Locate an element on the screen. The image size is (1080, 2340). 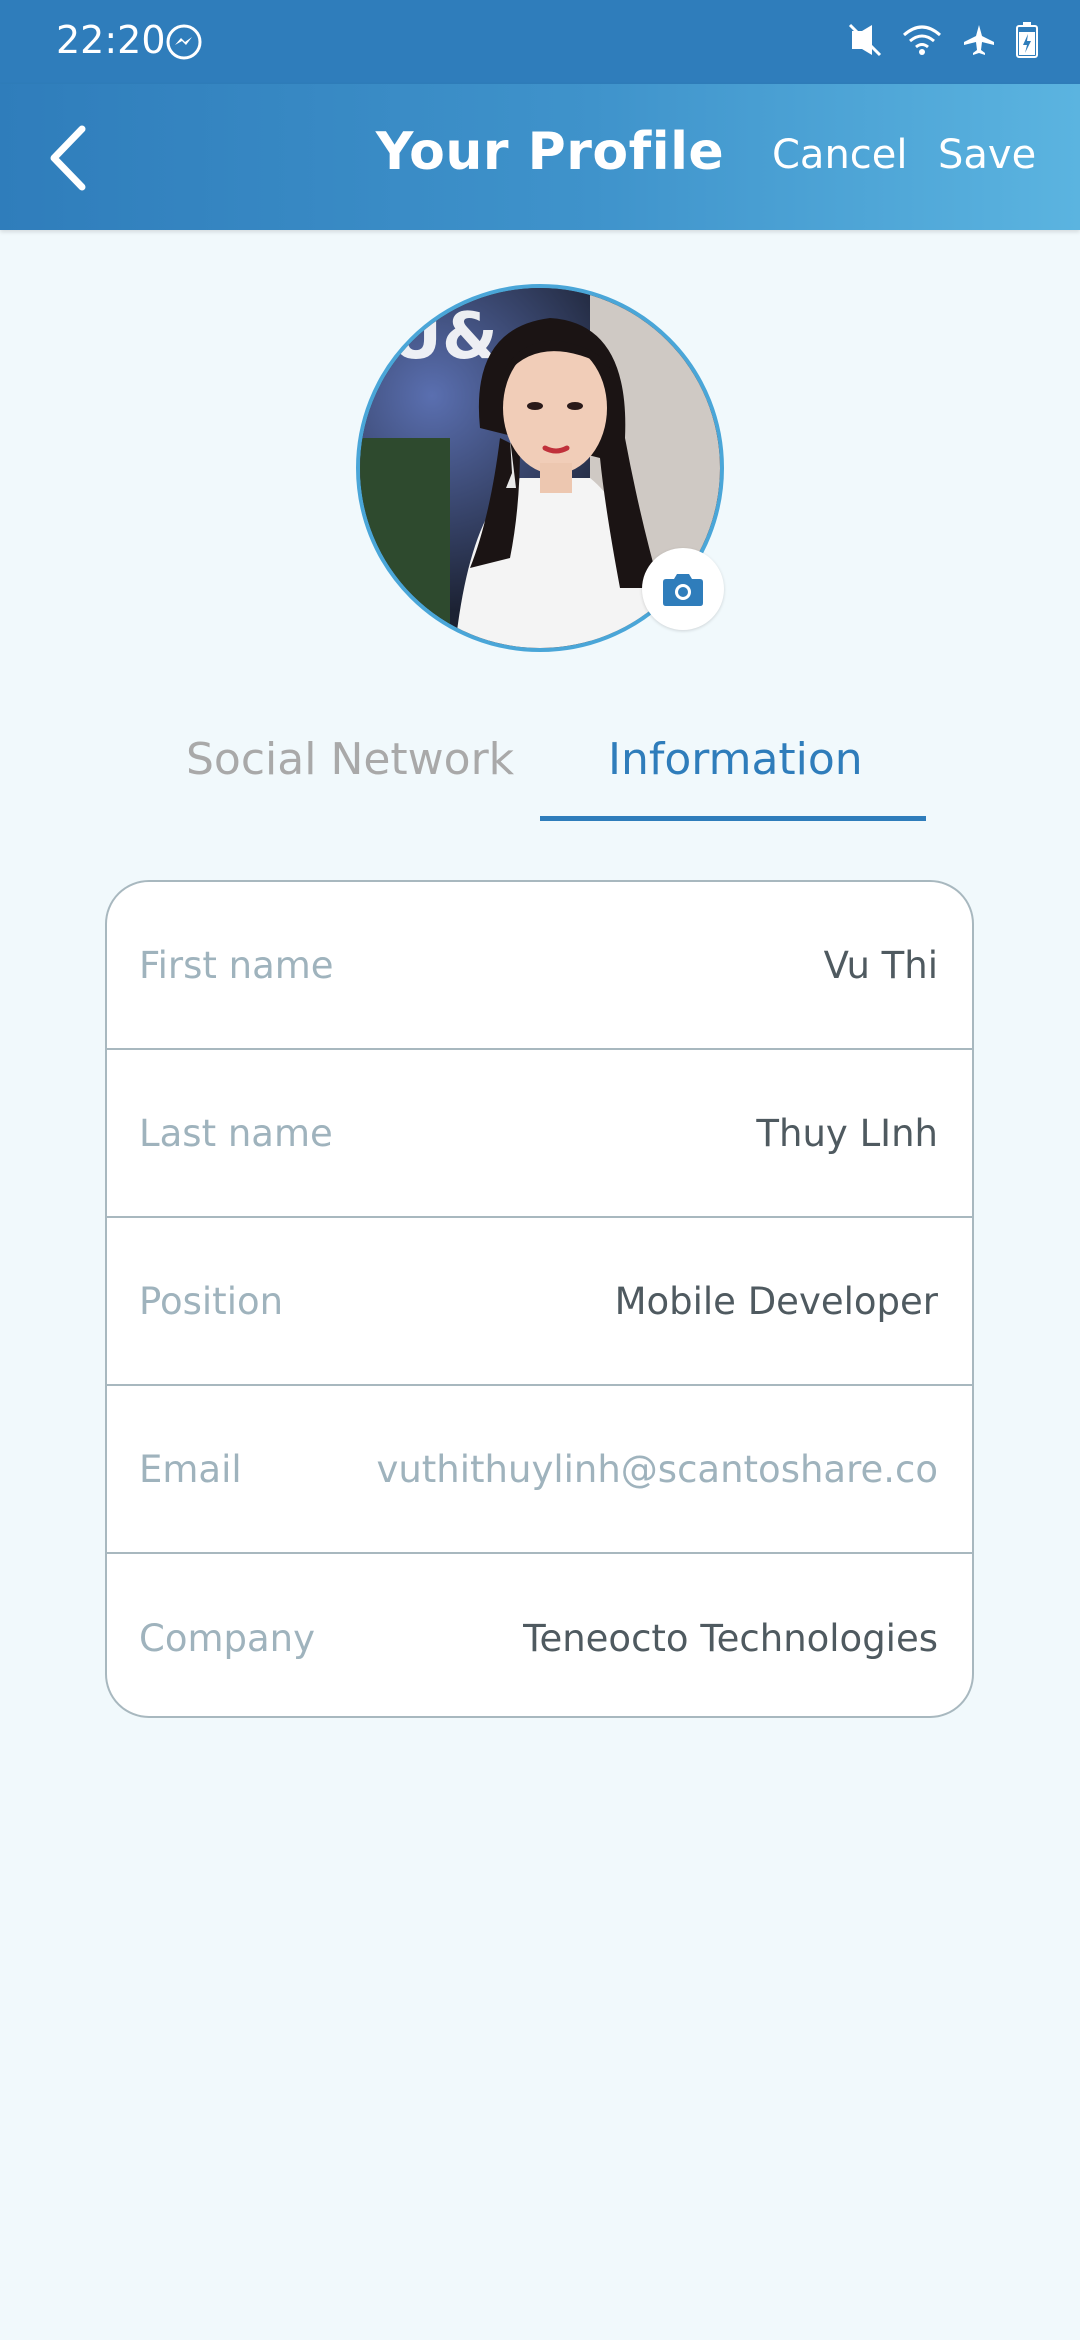
email-row: Email vuthithuylinh@scantoshare.co is located at coordinates (539, 1470).